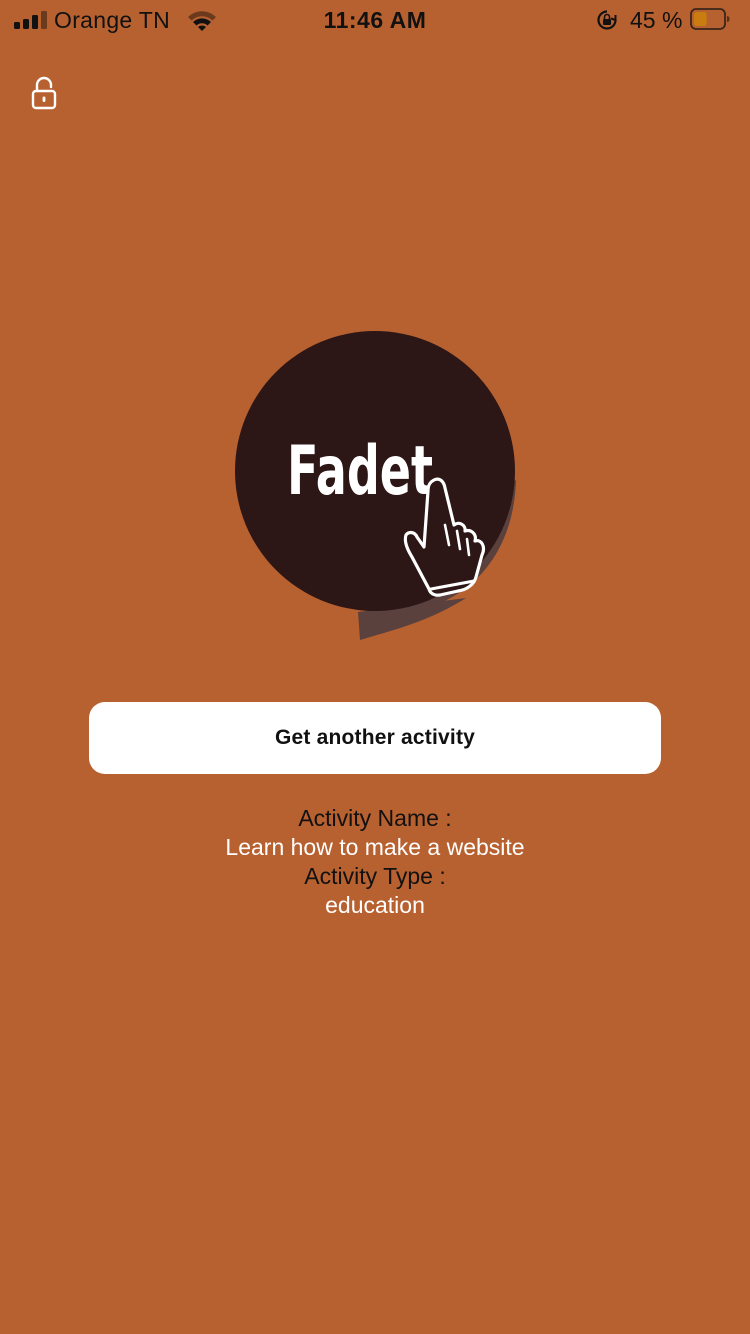 The image size is (750, 1334). I want to click on activity-type-value: education, so click(375, 905).